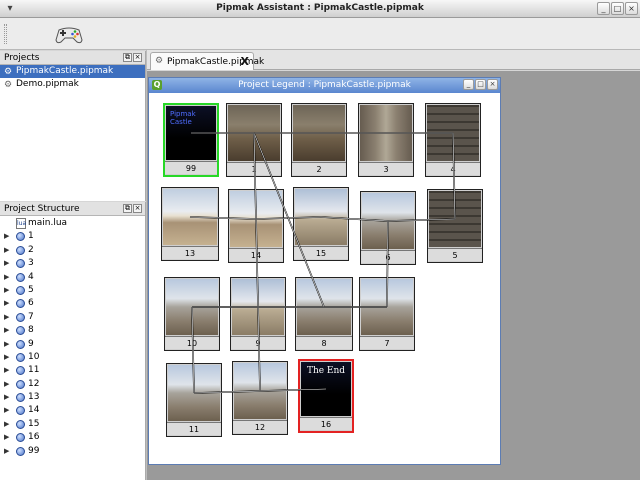 The width and height of the screenshot is (640, 480). Describe the element at coordinates (72, 344) in the screenshot. I see `tree-item-node: ▶ 9` at that location.